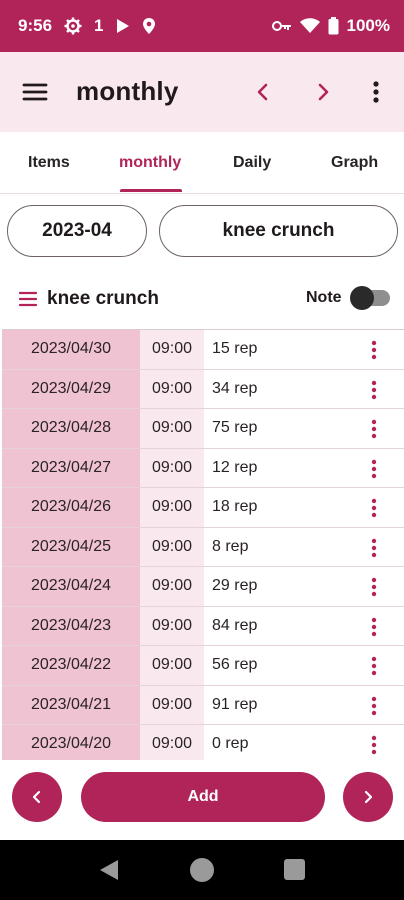 This screenshot has width=404, height=900. I want to click on item-name: knee crunch, so click(103, 298).